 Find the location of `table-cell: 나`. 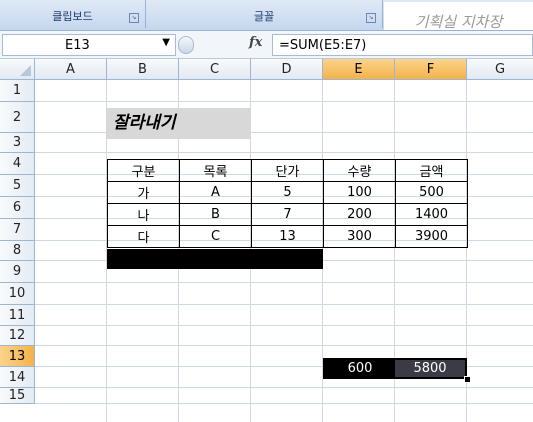

table-cell: 나 is located at coordinates (143, 214).